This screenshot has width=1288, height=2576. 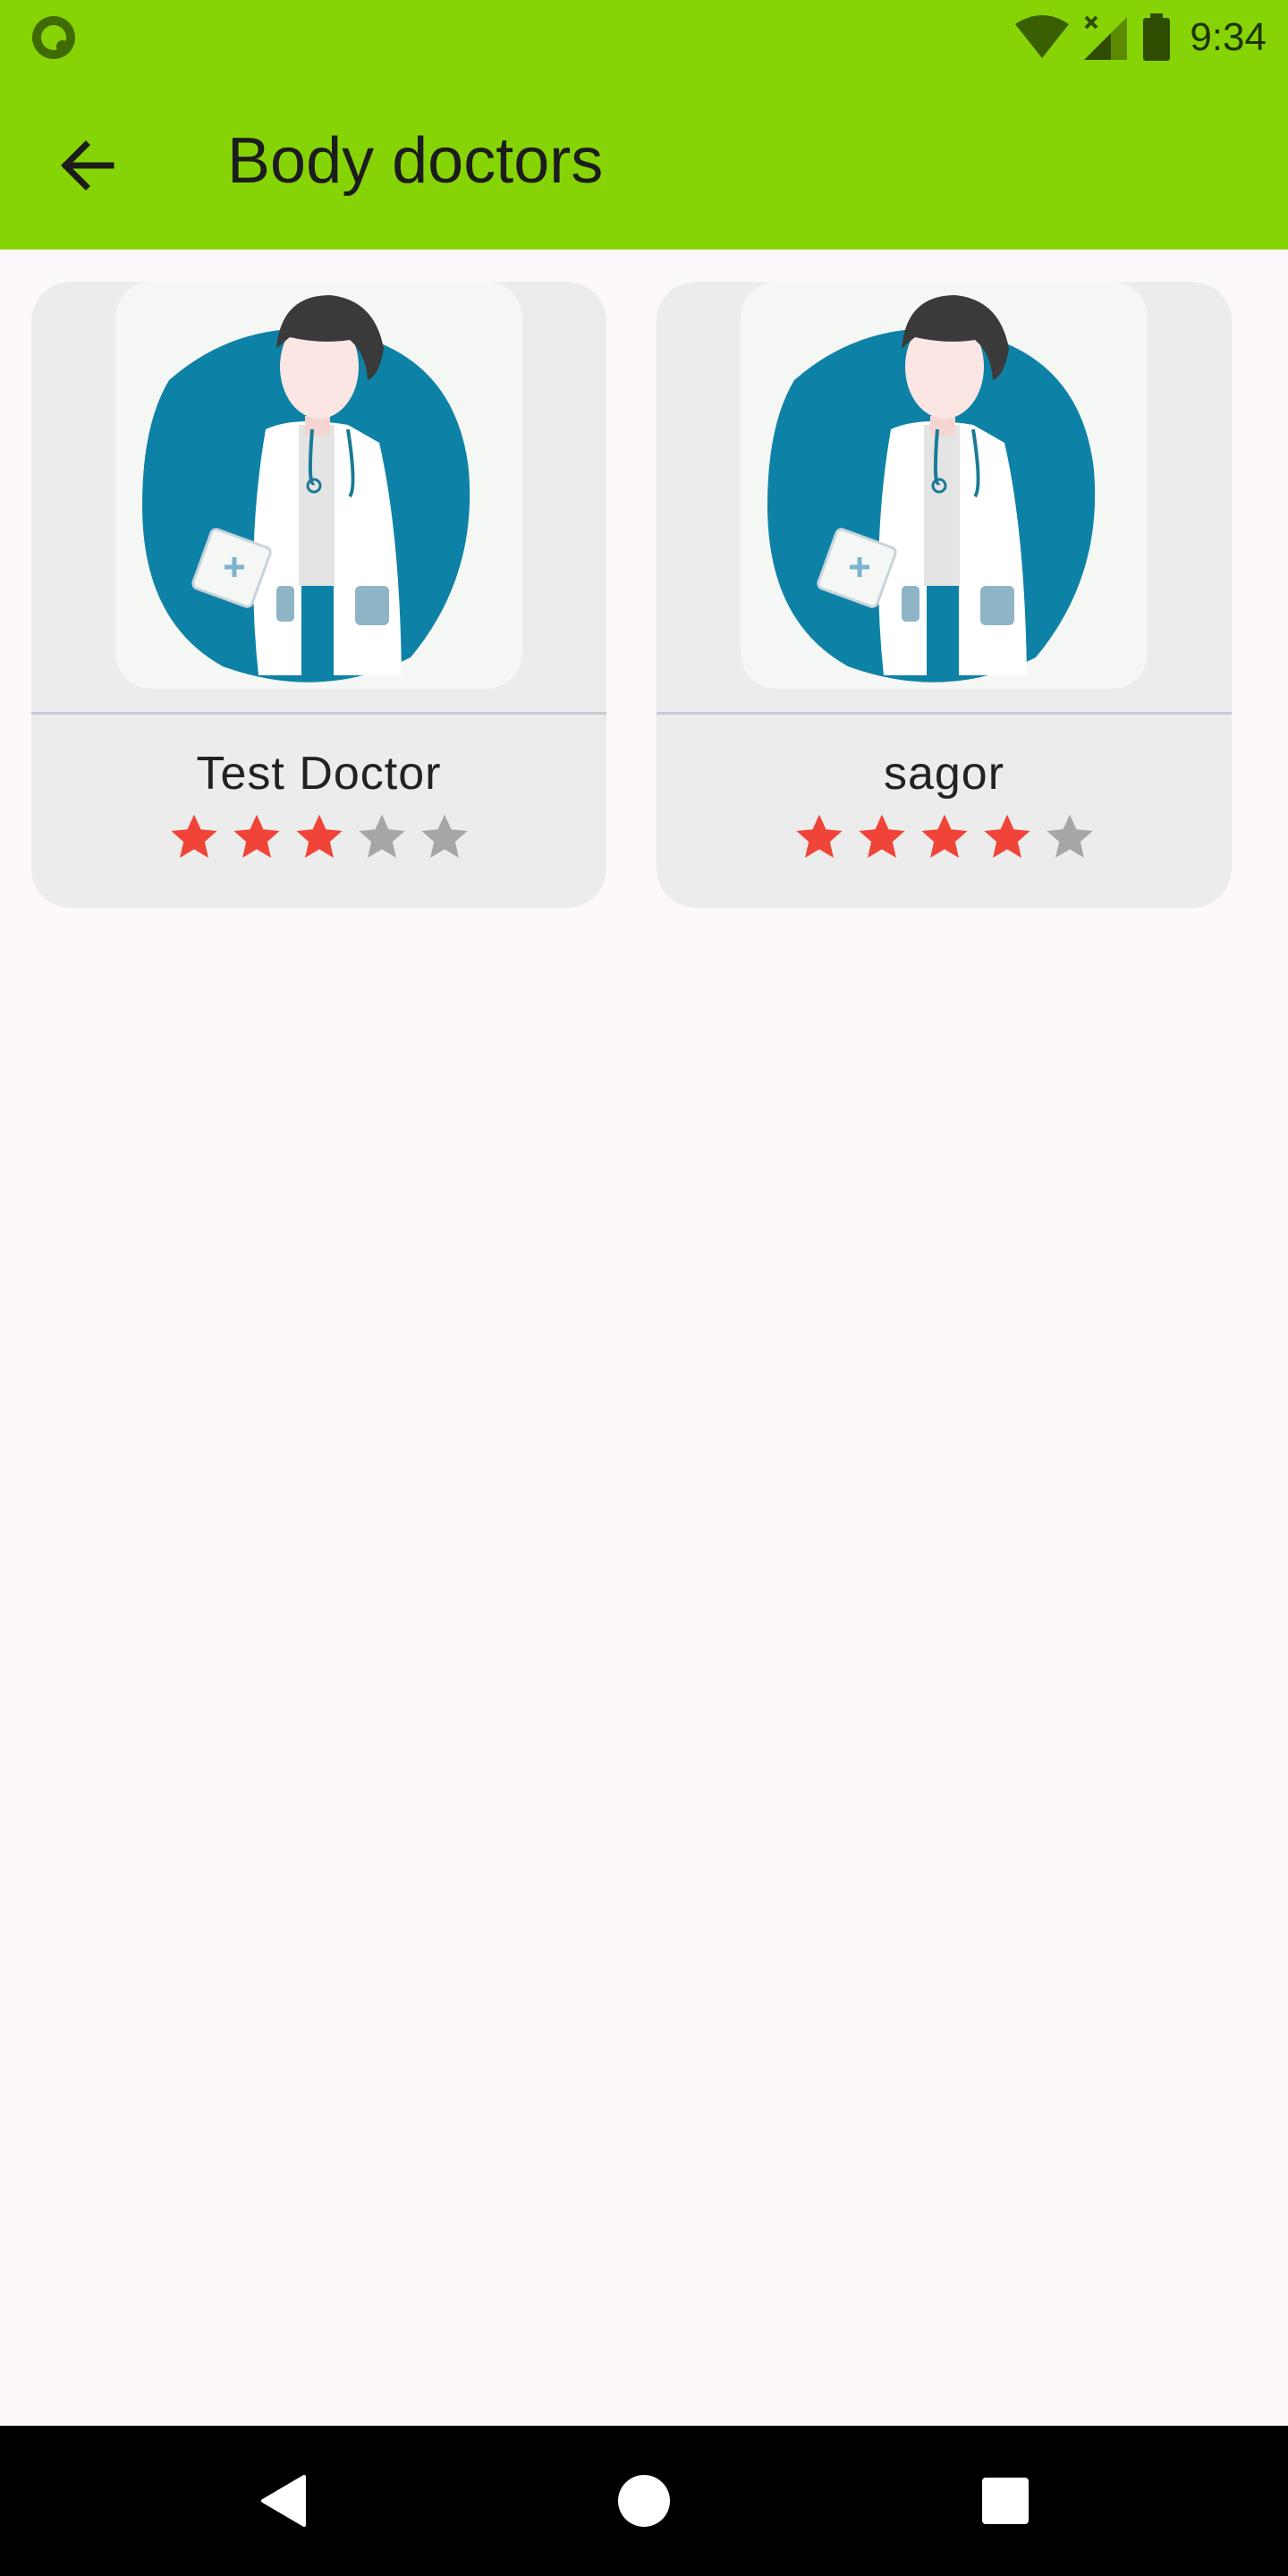 I want to click on back-triangle-icon, so click(x=283, y=2501).